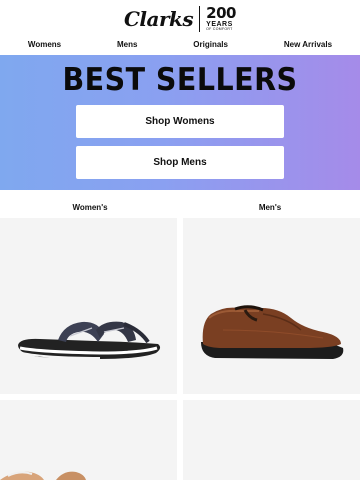 This screenshot has height=480, width=360. I want to click on mens-column-label: Men's, so click(270, 207).